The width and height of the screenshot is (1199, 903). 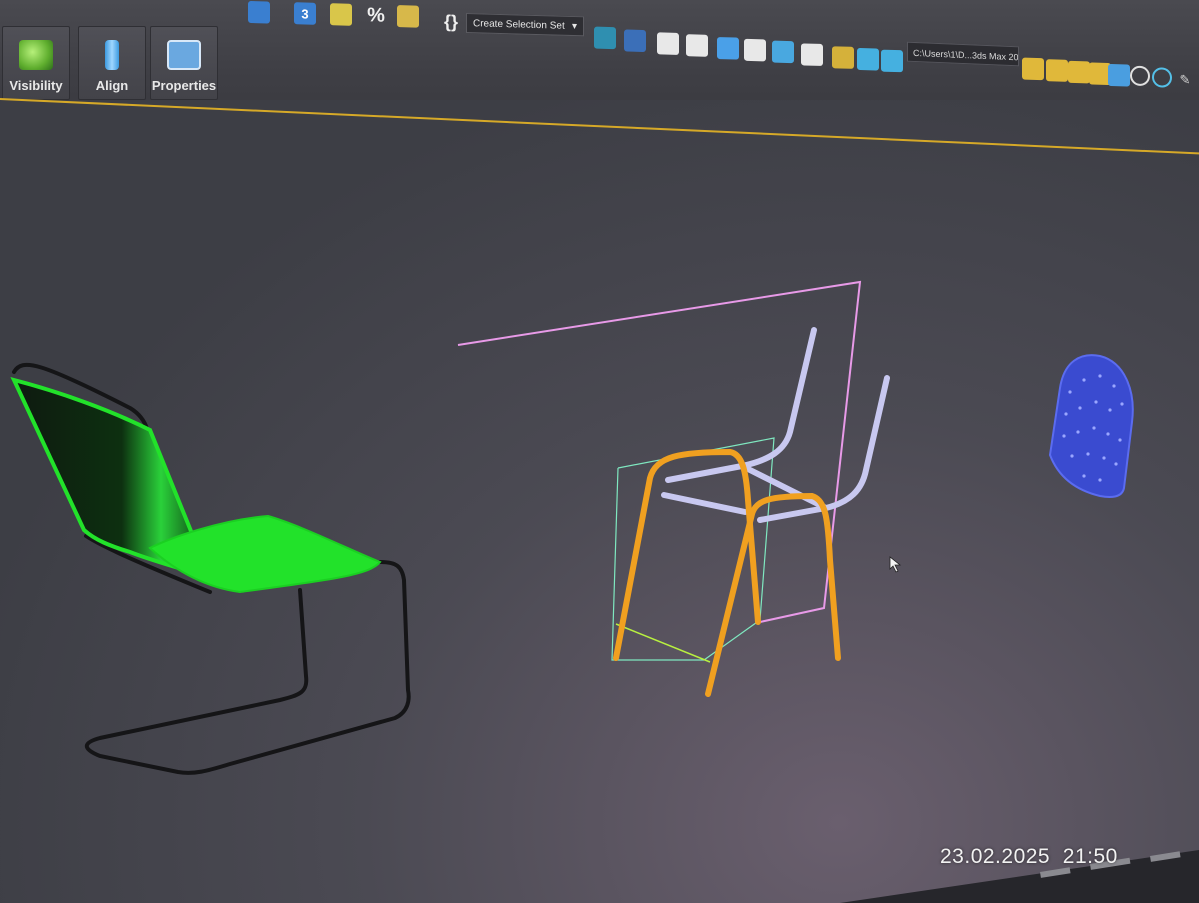 I want to click on mouse-cursor-icon, so click(x=895, y=564).